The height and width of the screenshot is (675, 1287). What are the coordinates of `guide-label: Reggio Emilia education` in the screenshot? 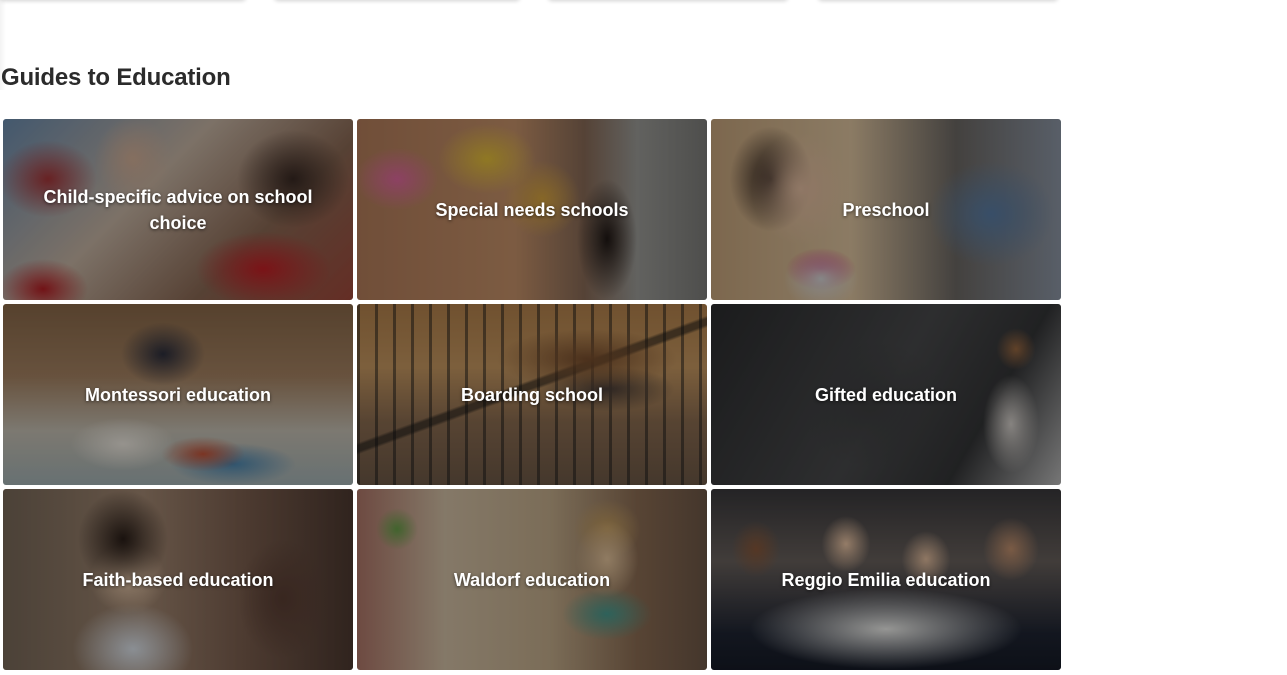 It's located at (886, 579).